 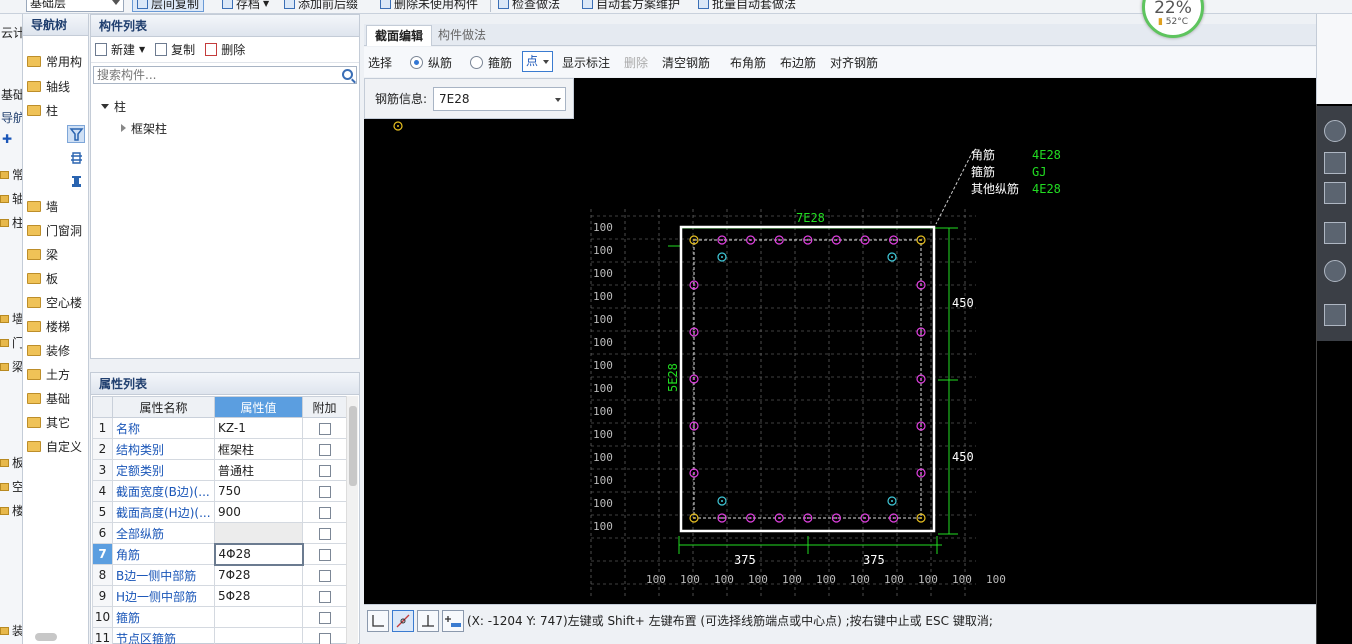 What do you see at coordinates (324, 407) in the screenshot?
I see `table-header-extra: 附加` at bounding box center [324, 407].